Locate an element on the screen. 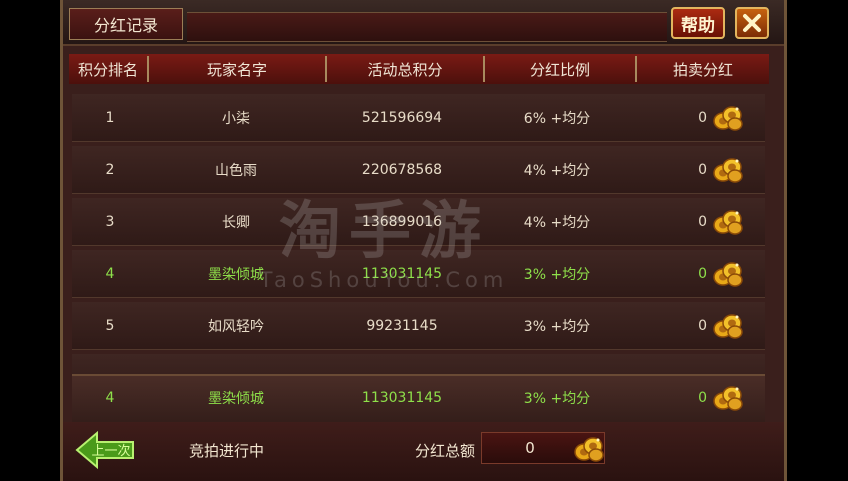 Image resolution: width=848 pixels, height=481 pixels. table-row: 4 墨染倾城 113031145 3% +均分 0 is located at coordinates (418, 274).